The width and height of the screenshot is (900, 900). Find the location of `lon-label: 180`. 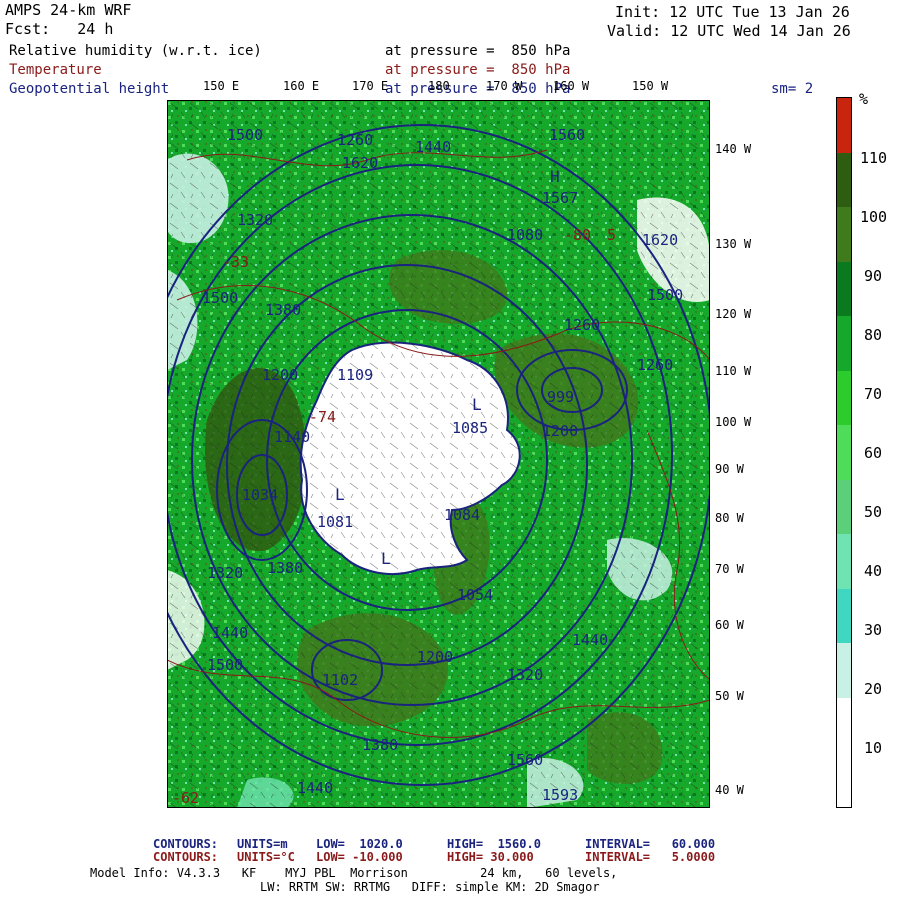

lon-label: 180 is located at coordinates (439, 86).